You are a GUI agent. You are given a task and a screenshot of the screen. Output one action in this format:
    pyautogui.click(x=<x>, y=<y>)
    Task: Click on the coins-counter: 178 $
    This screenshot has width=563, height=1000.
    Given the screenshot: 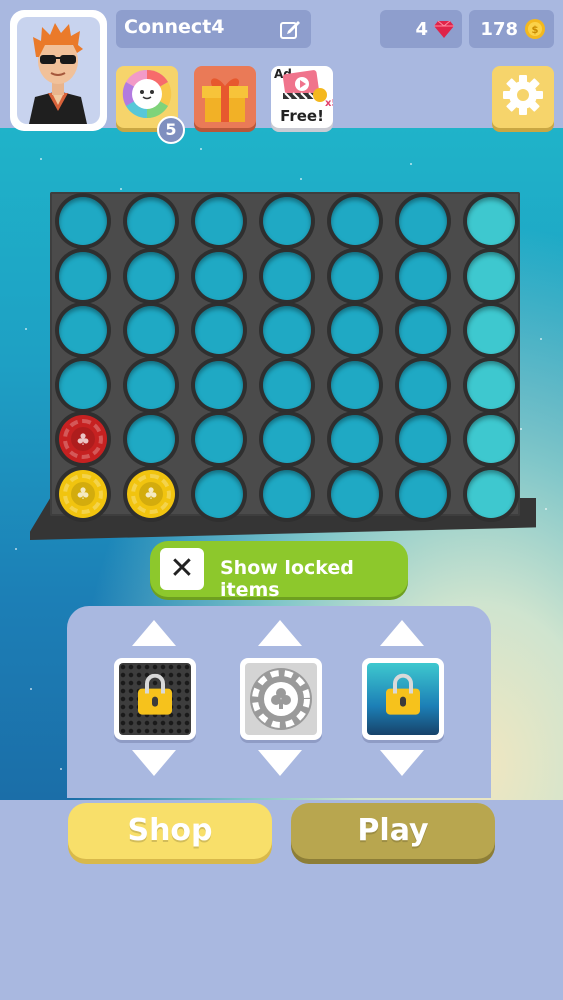 What is the action you would take?
    pyautogui.click(x=511, y=29)
    